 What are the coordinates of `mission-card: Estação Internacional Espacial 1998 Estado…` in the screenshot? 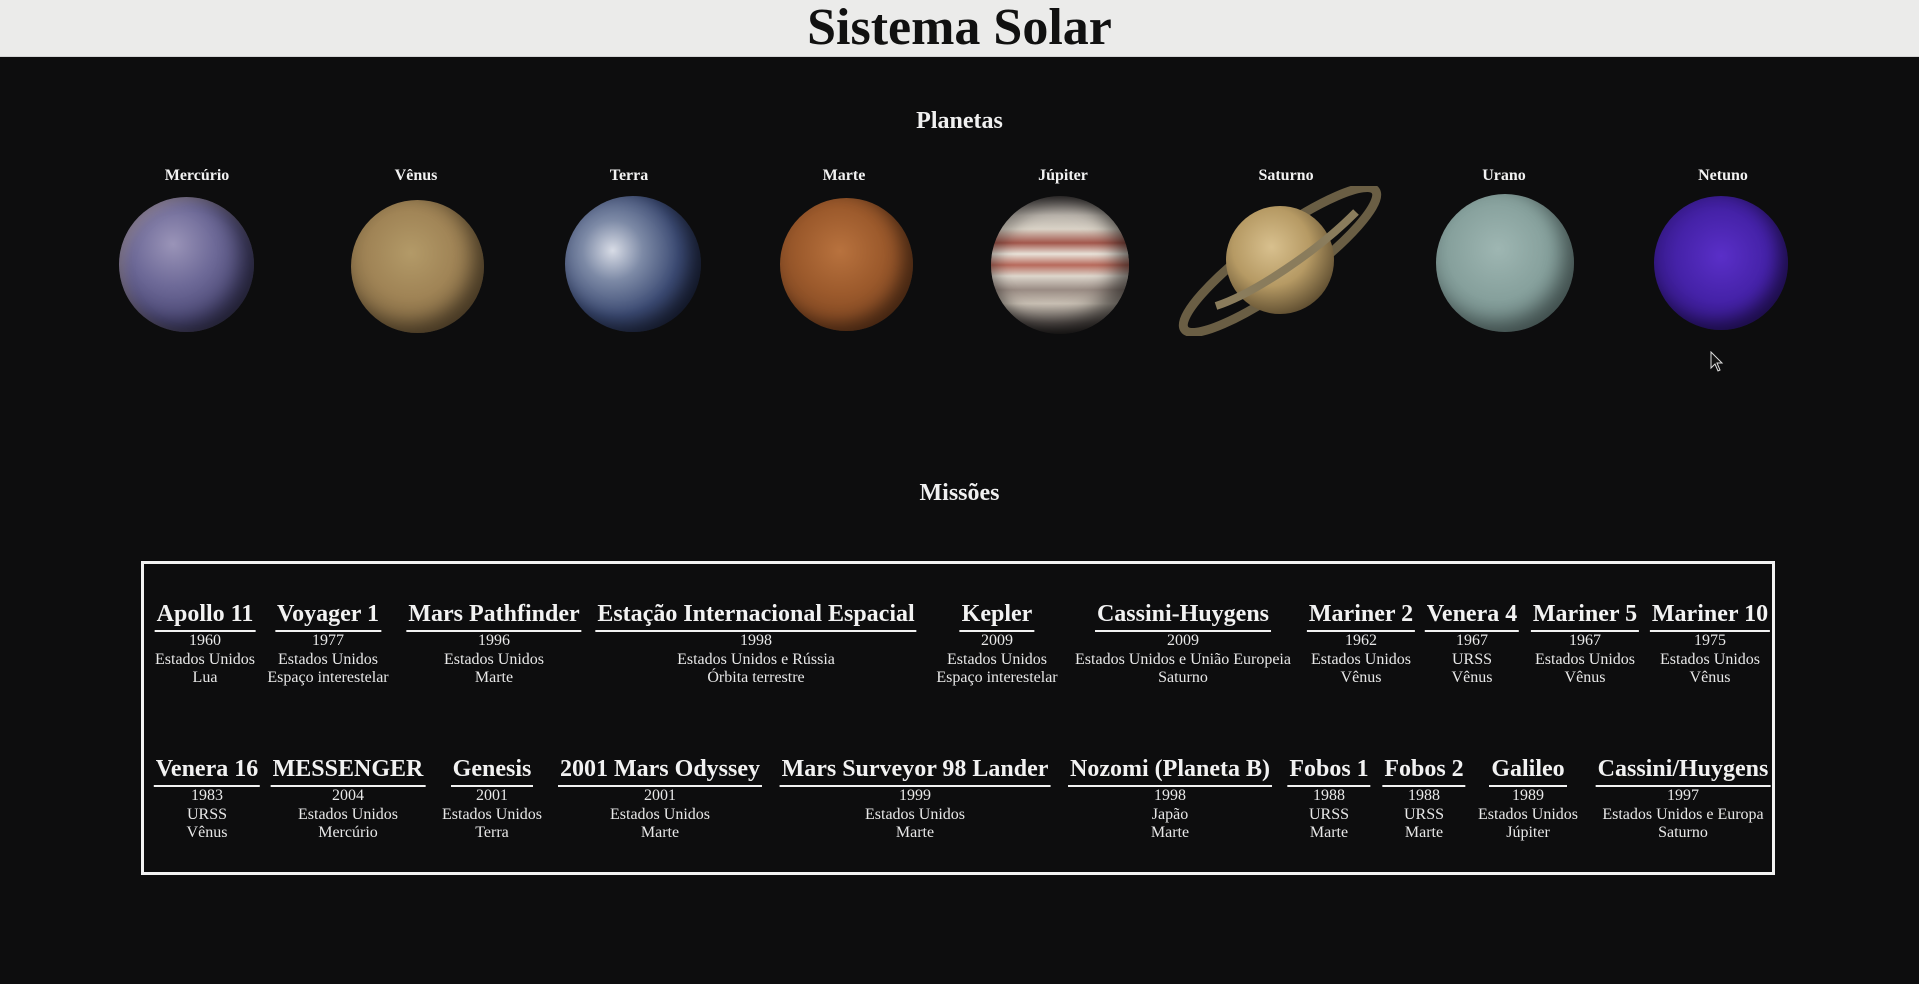 It's located at (756, 643).